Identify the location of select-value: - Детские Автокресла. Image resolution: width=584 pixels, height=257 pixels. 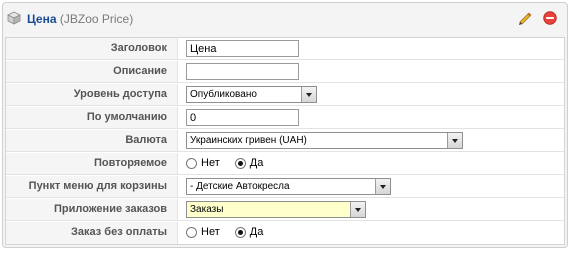
(240, 186).